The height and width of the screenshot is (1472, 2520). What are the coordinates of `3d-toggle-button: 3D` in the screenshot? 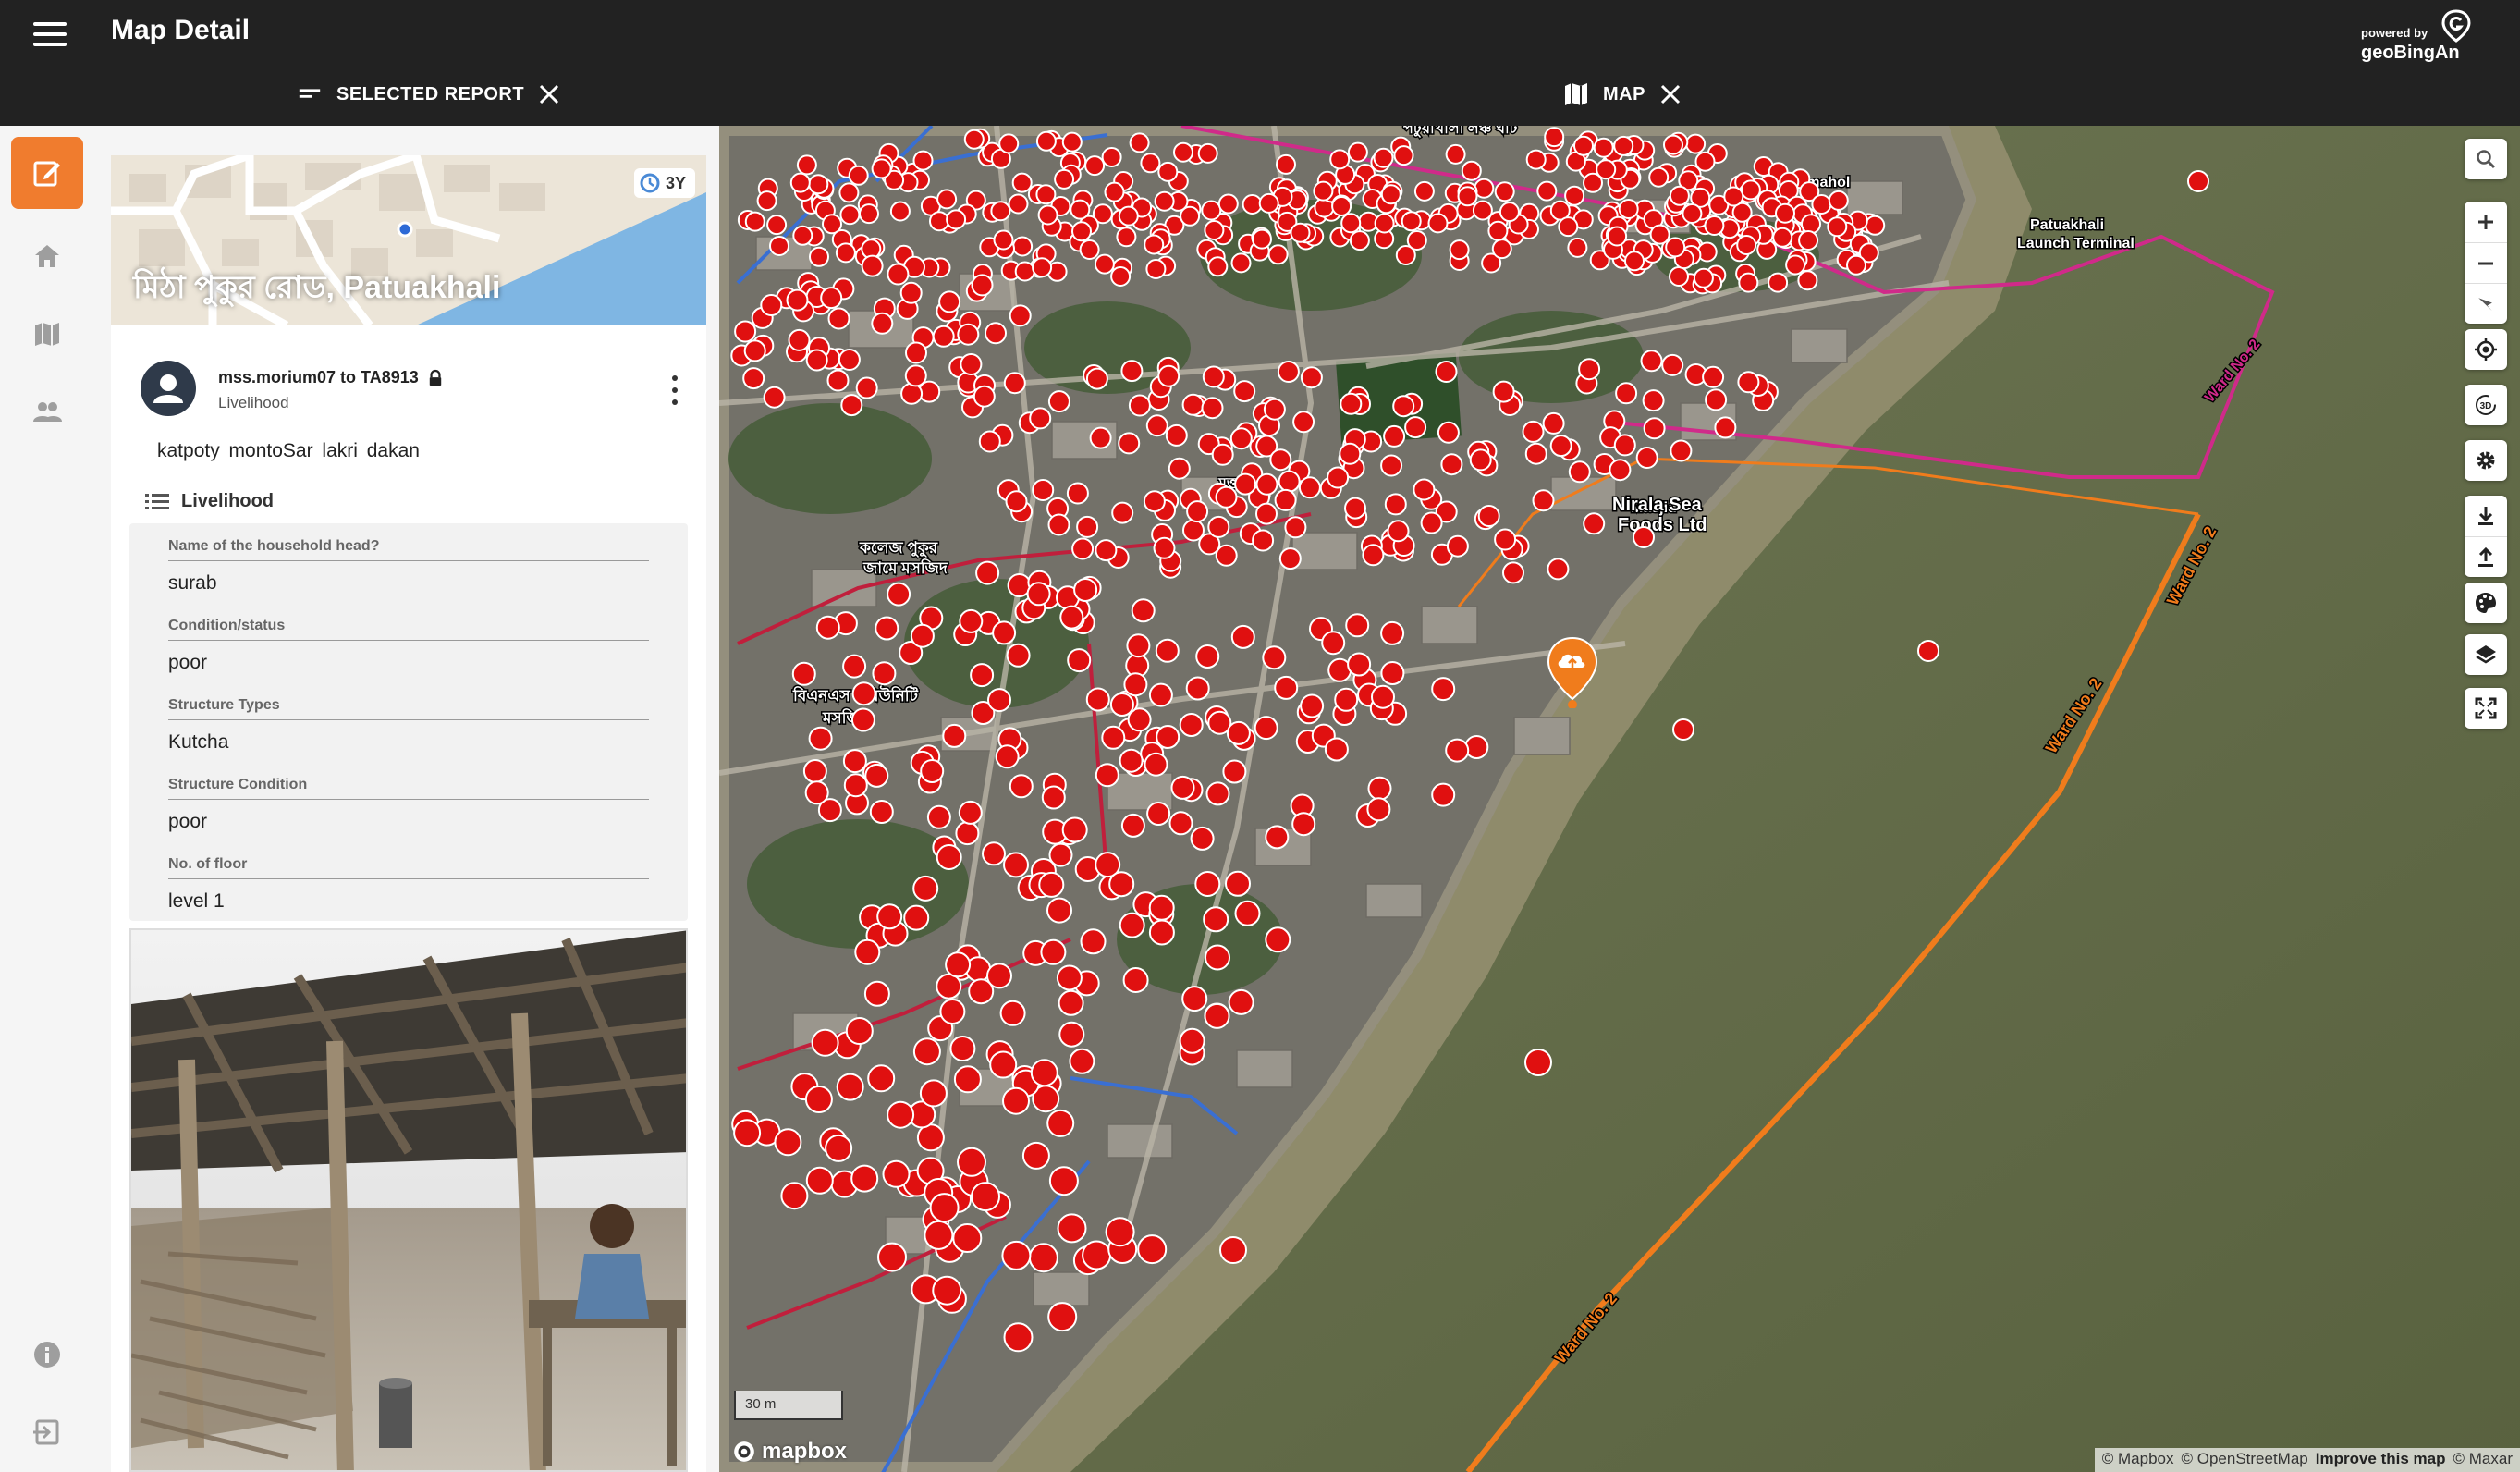 It's located at (2486, 405).